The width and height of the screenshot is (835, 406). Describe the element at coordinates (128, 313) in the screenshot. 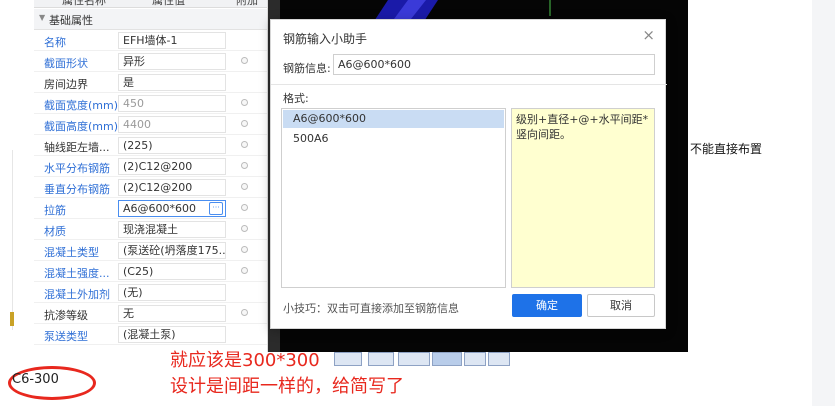

I see `property-value-text: 无` at that location.